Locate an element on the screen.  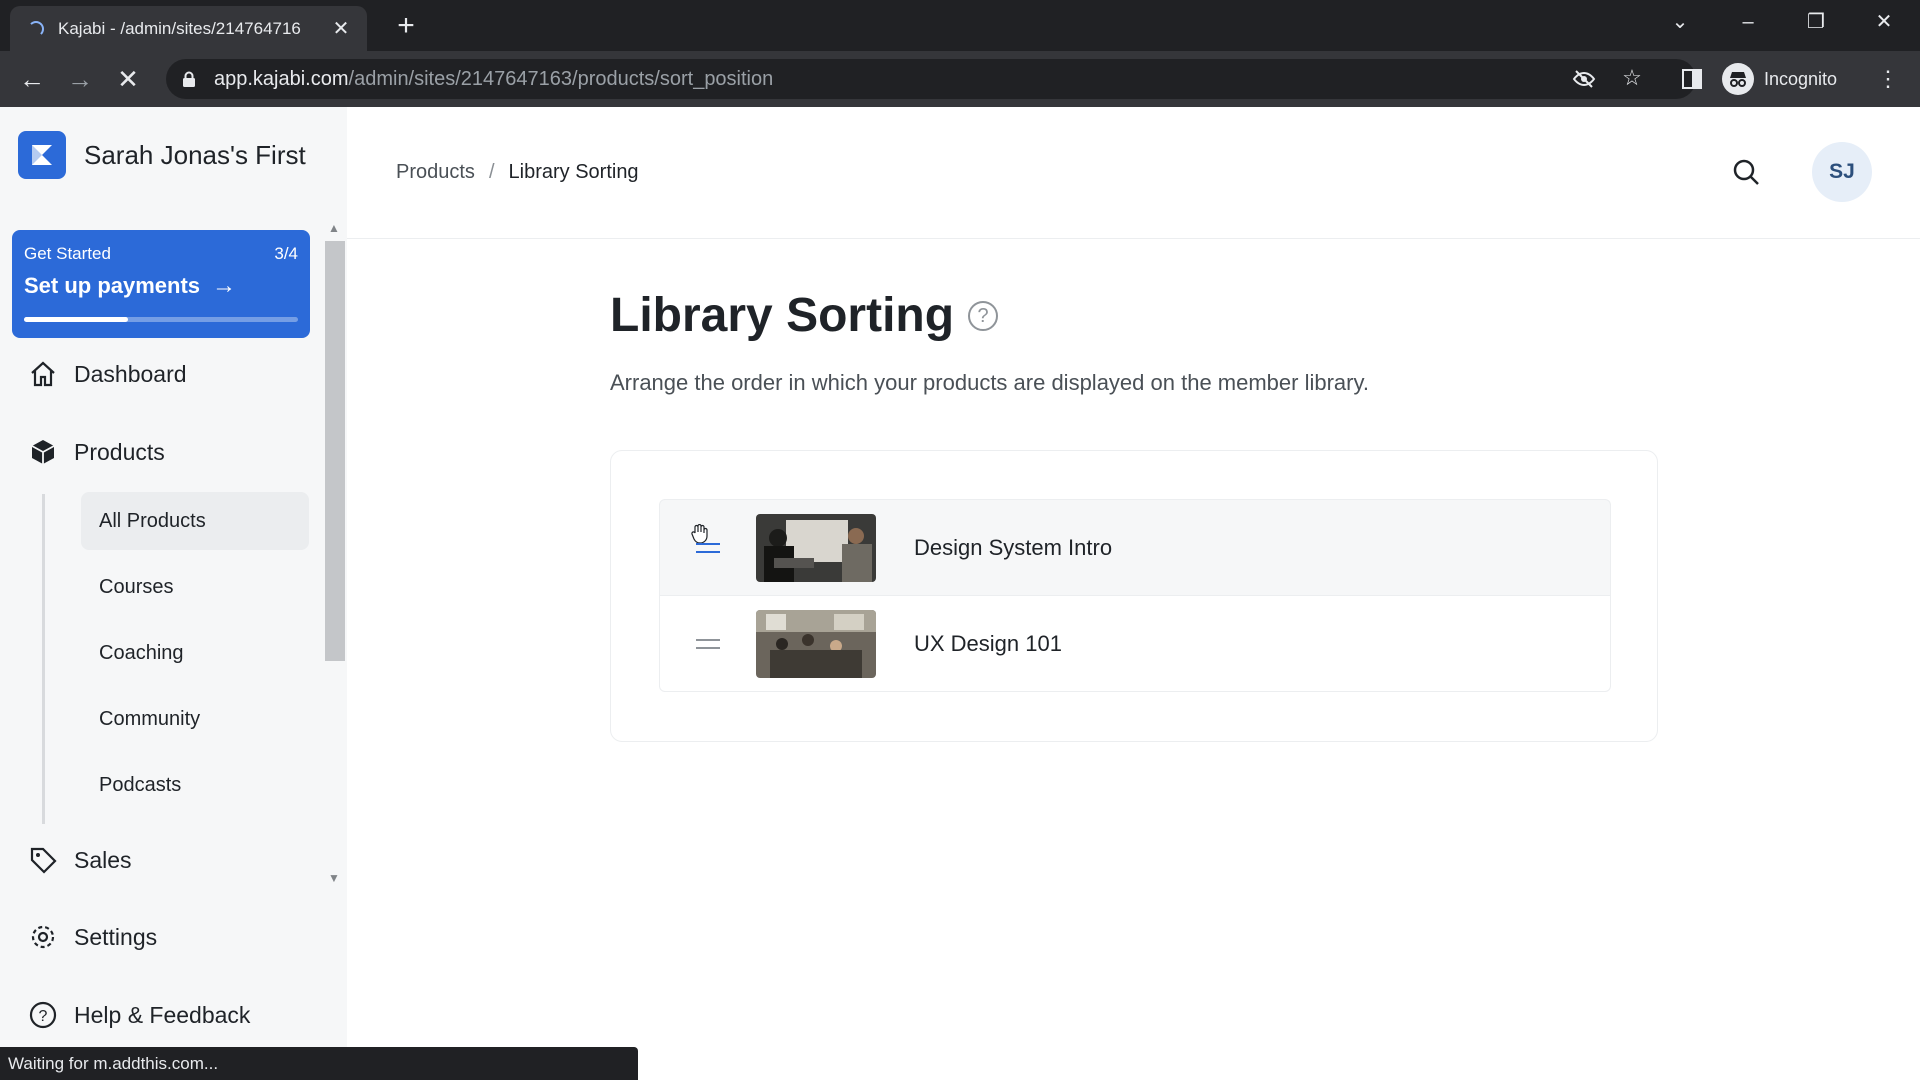
subnav-divider is located at coordinates (43, 659).